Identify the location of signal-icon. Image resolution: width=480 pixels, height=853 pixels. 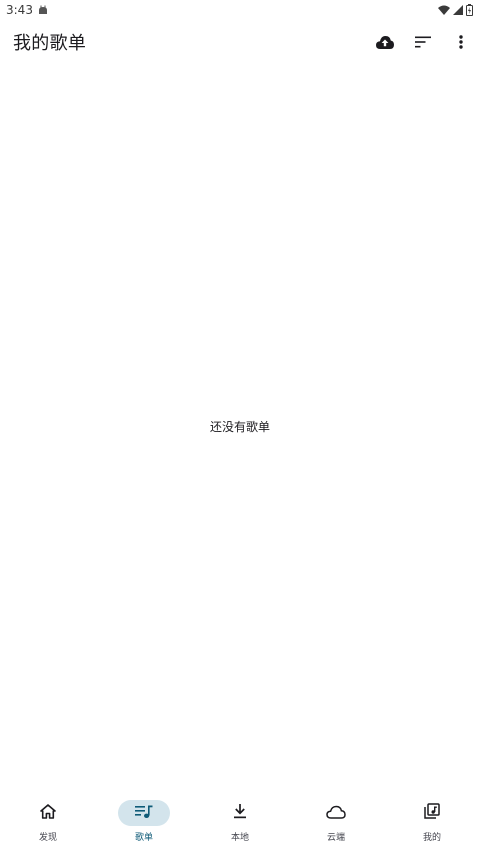
(458, 10).